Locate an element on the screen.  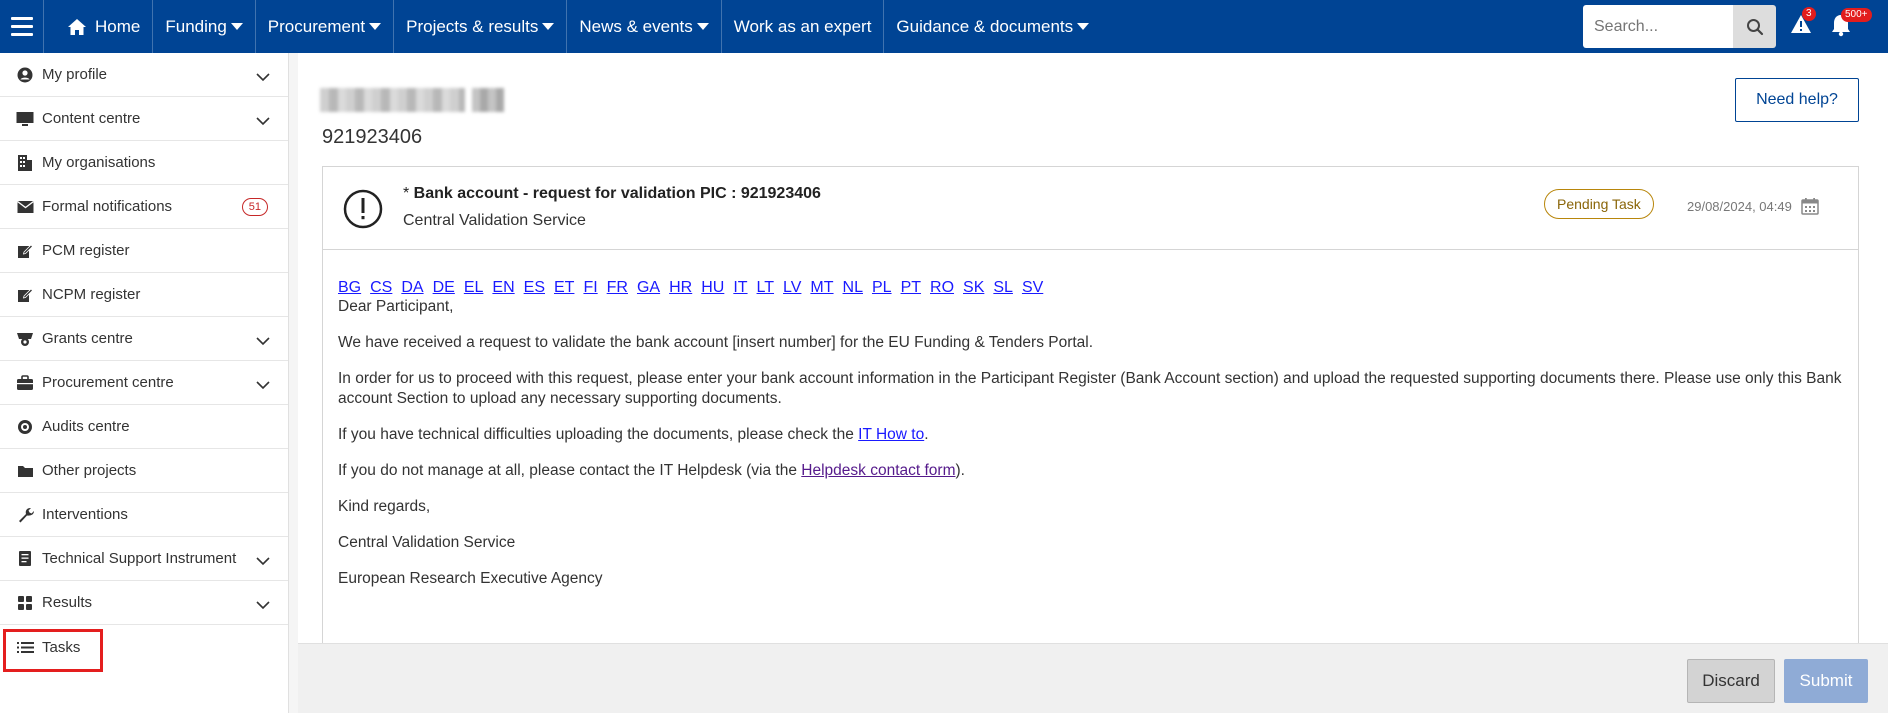
sidebar-item-my-profile: My profile is located at coordinates (144, 75).